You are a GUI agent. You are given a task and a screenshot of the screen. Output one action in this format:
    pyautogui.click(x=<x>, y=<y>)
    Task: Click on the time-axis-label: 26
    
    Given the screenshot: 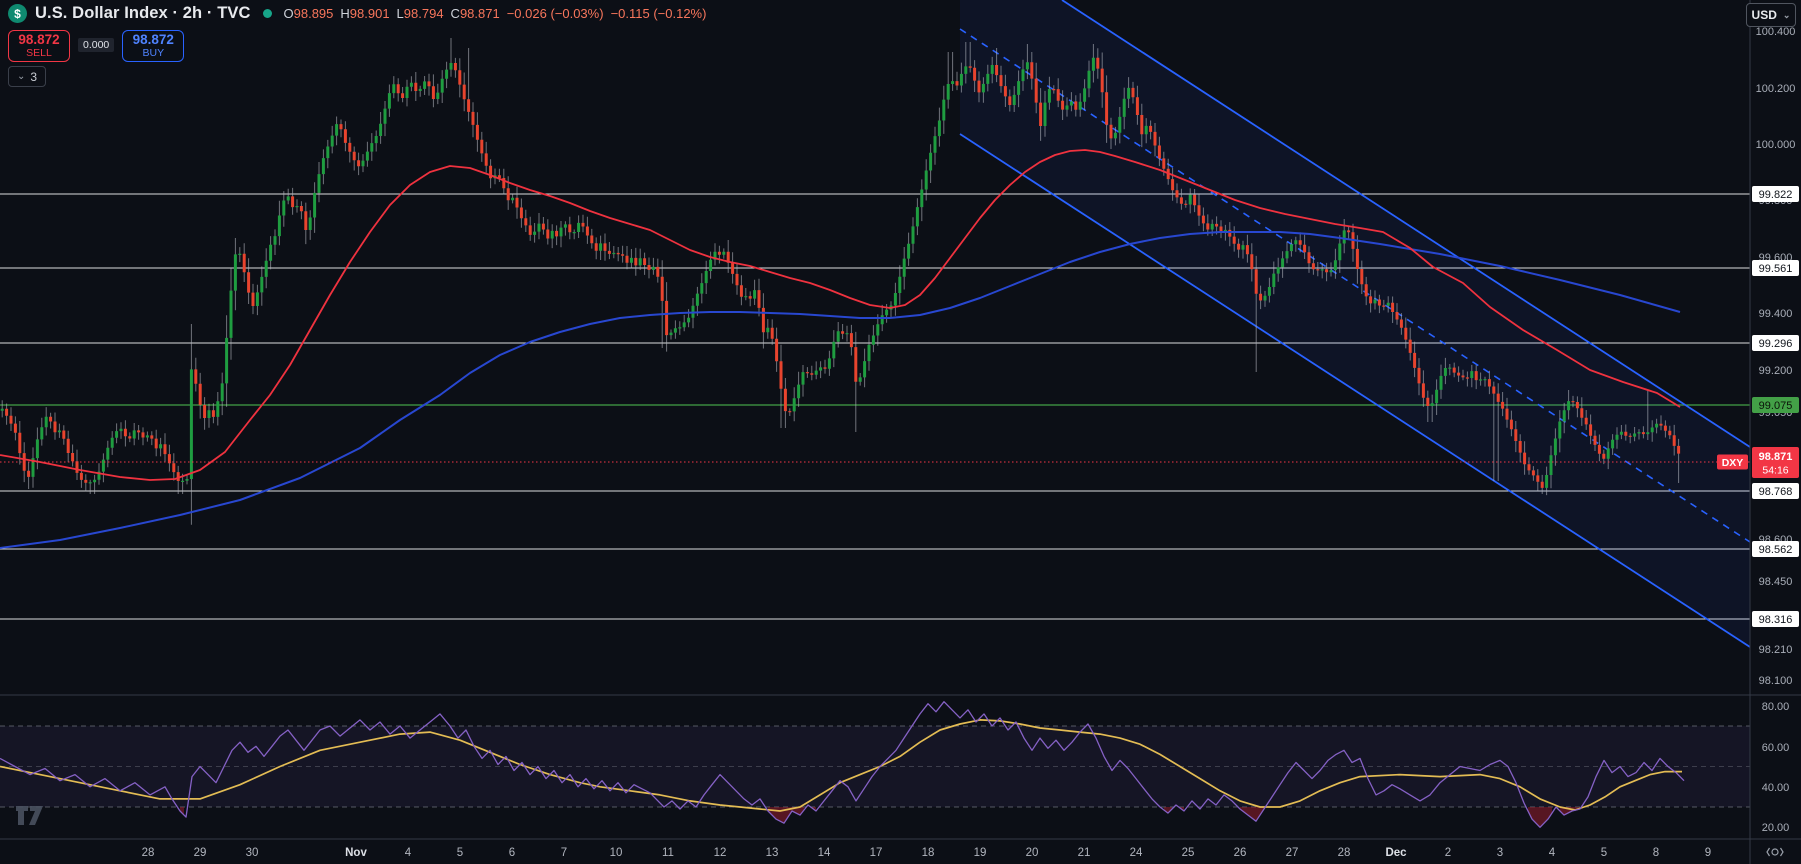 What is the action you would take?
    pyautogui.click(x=1240, y=853)
    